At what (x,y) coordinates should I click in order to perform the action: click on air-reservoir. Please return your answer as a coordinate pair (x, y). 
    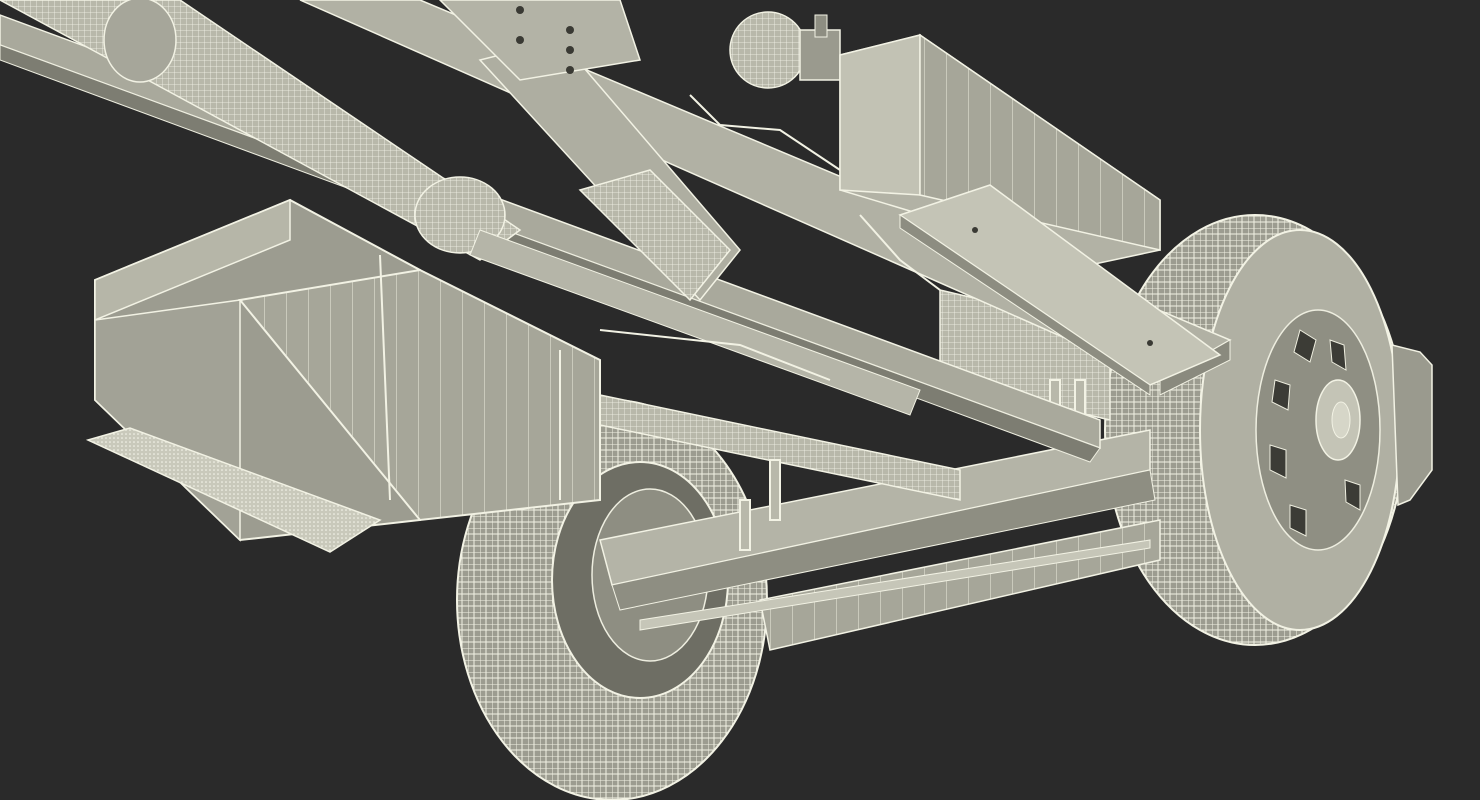
    Looking at the image, I should click on (785, 50).